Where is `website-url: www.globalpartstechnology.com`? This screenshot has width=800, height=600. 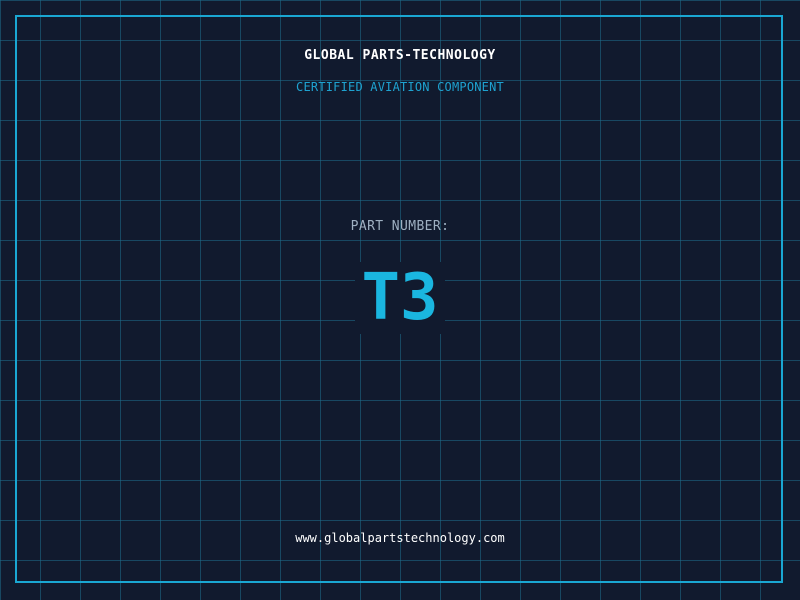 website-url: www.globalpartstechnology.com is located at coordinates (400, 538).